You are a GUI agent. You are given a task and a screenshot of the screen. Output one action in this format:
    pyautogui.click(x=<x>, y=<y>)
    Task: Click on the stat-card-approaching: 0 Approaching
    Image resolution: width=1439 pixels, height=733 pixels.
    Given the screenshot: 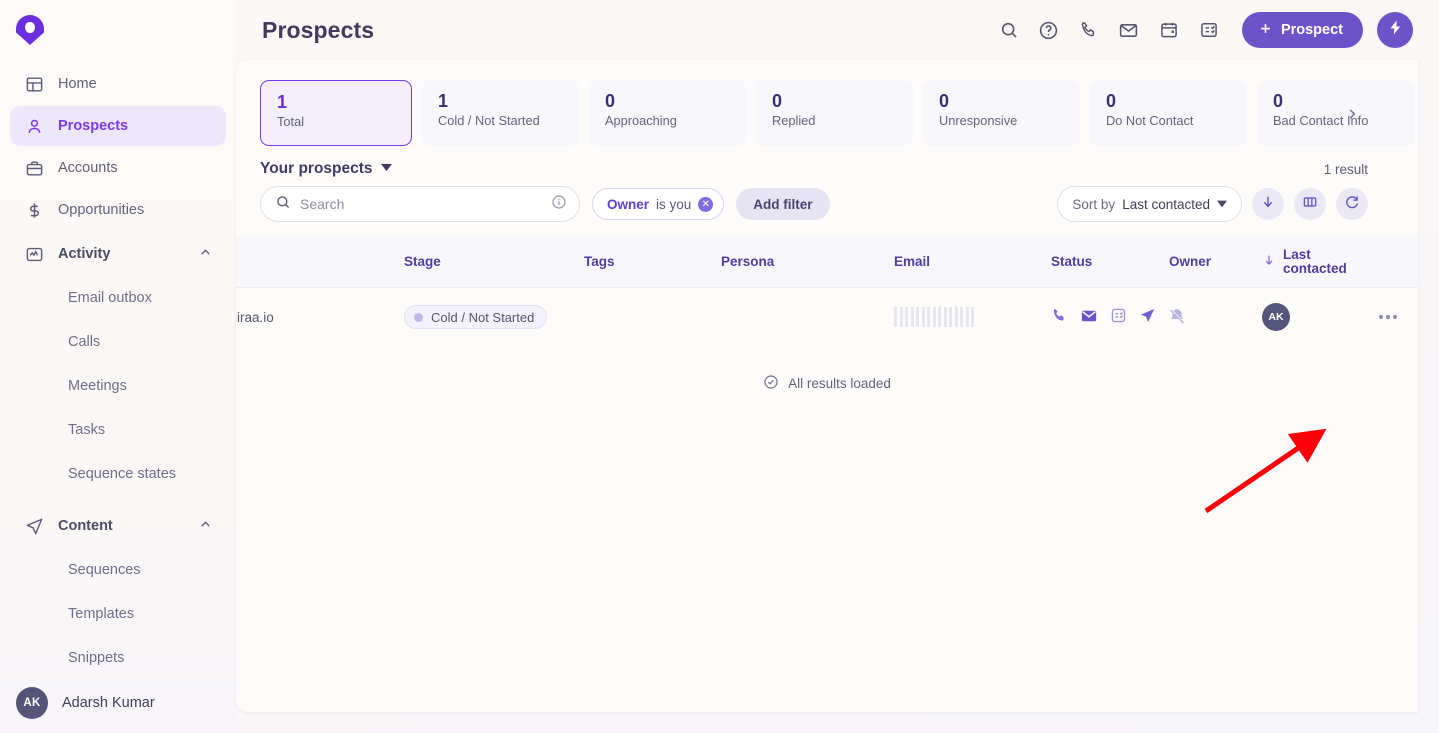 What is the action you would take?
    pyautogui.click(x=667, y=113)
    